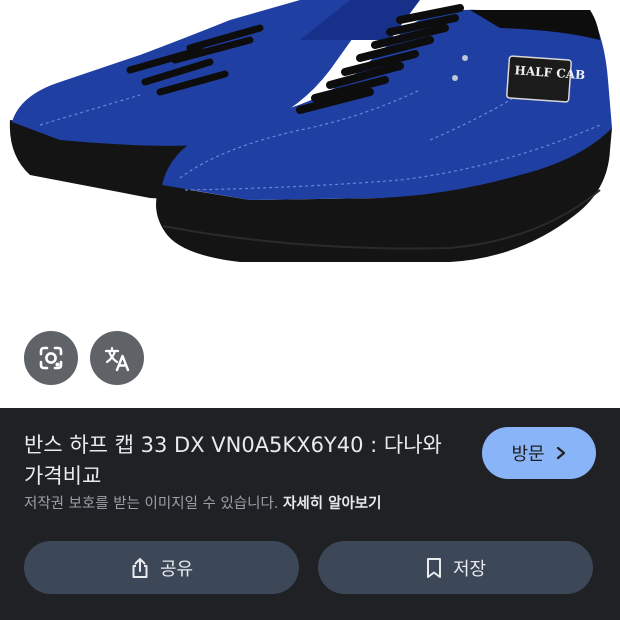  Describe the element at coordinates (151, 504) in the screenshot. I see `copyright-text: 저작권 보호를 받는 이미지일 수 있습니다.` at that location.